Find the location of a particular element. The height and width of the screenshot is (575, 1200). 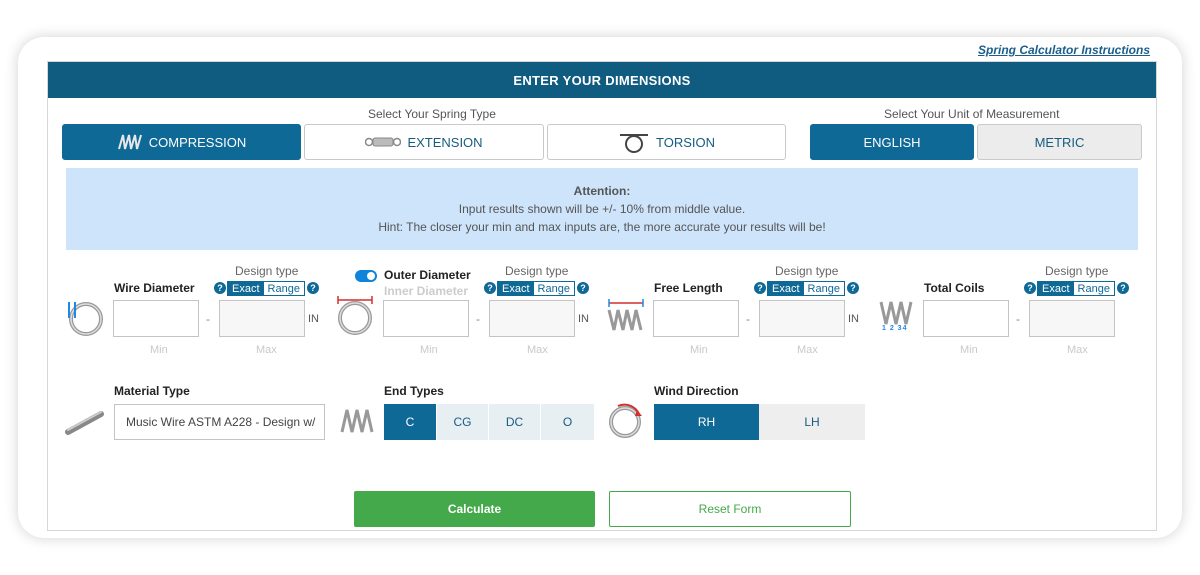

torsion-label: TORSION is located at coordinates (685, 142).